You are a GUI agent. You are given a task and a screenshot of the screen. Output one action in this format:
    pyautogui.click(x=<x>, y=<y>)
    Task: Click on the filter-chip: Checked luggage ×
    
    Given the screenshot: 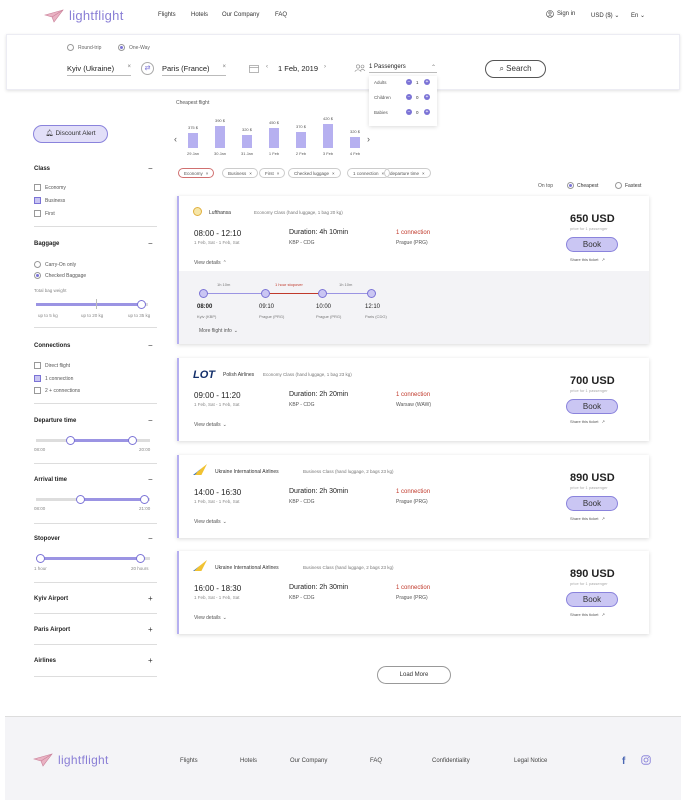 What is the action you would take?
    pyautogui.click(x=314, y=173)
    